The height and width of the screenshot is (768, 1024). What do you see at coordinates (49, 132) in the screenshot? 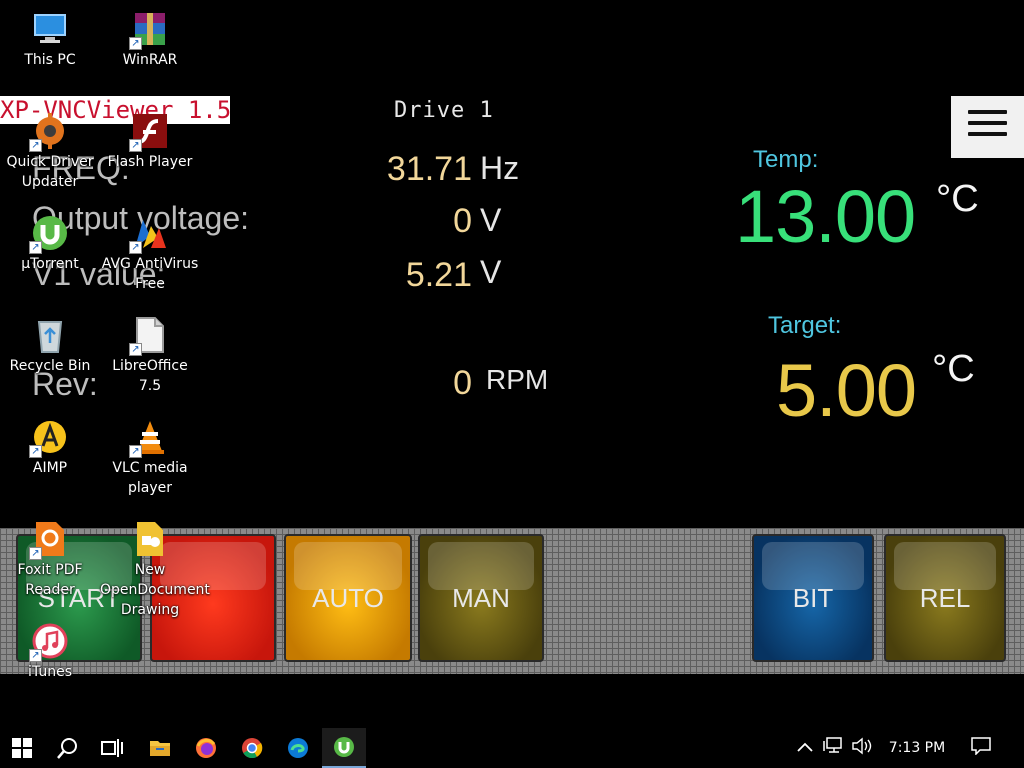
I see `gear-icon: ↗` at bounding box center [49, 132].